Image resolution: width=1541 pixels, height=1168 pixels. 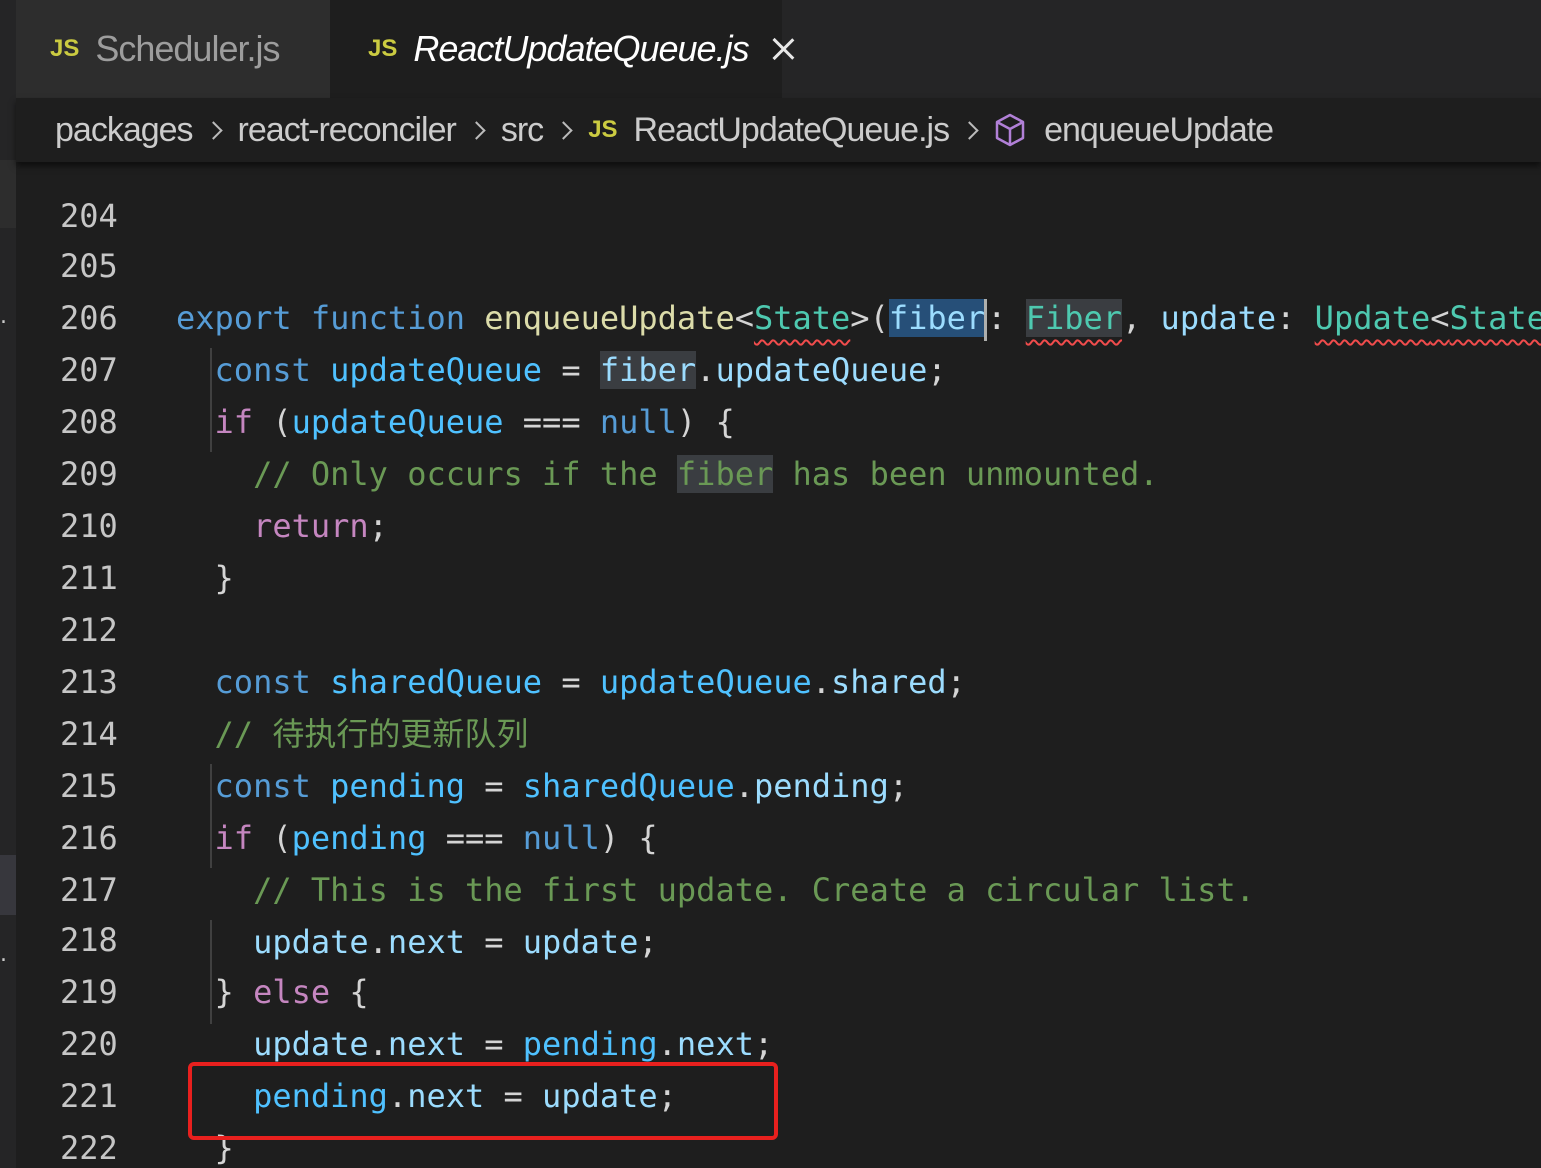 I want to click on breadcrumb-item-react-reconciler: react-reconciler, so click(x=347, y=130).